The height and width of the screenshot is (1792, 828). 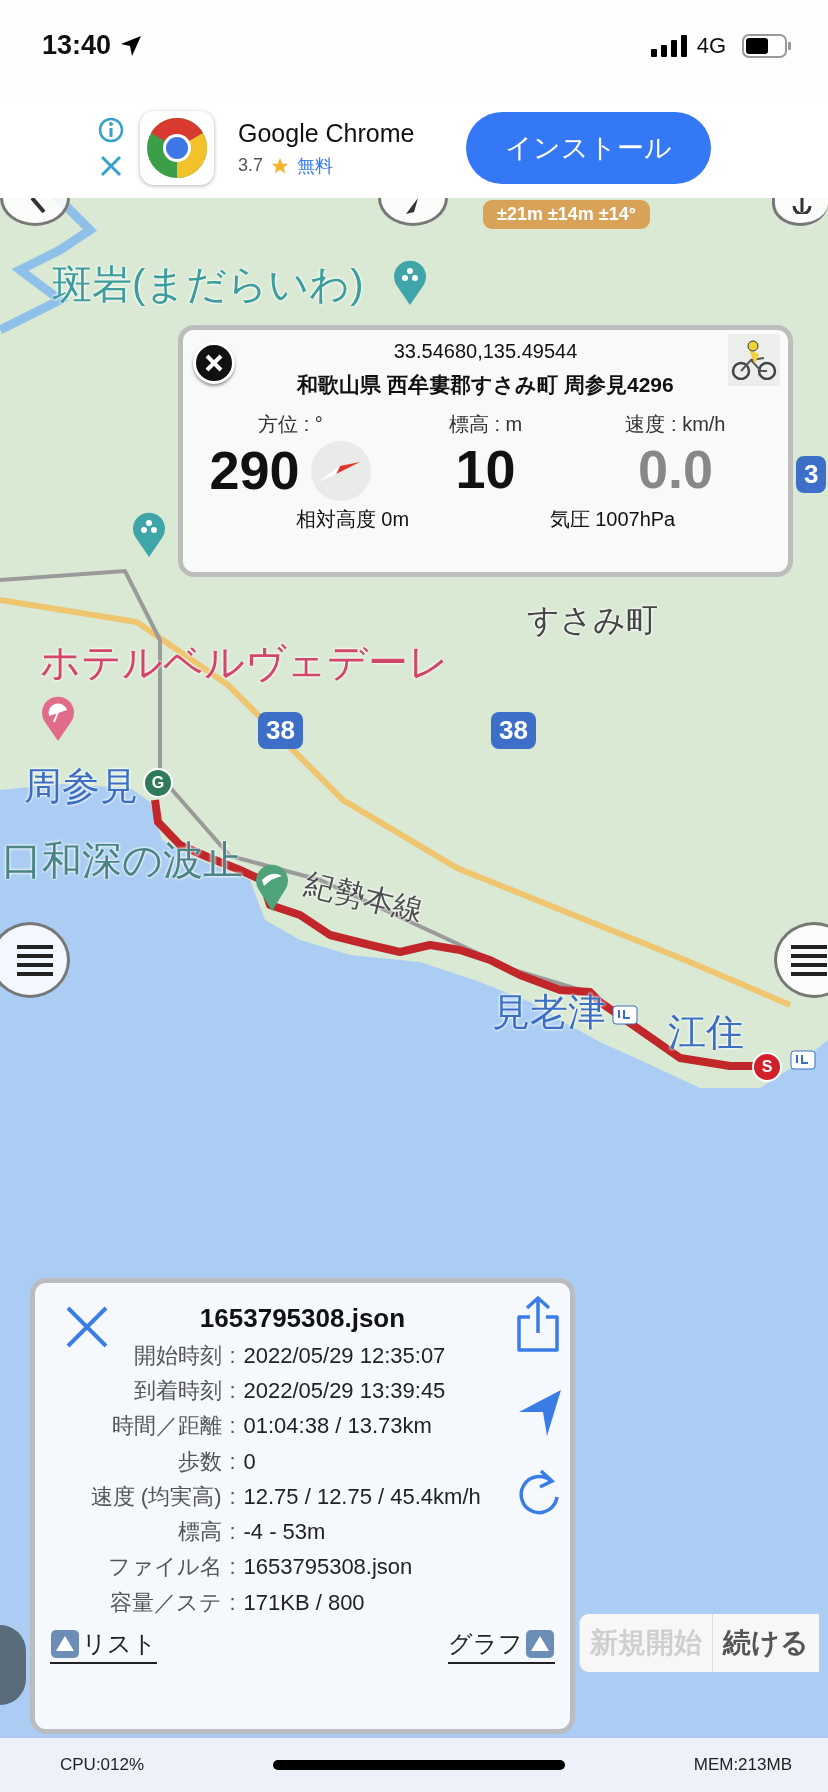 I want to click on share-button, so click(x=538, y=1324).